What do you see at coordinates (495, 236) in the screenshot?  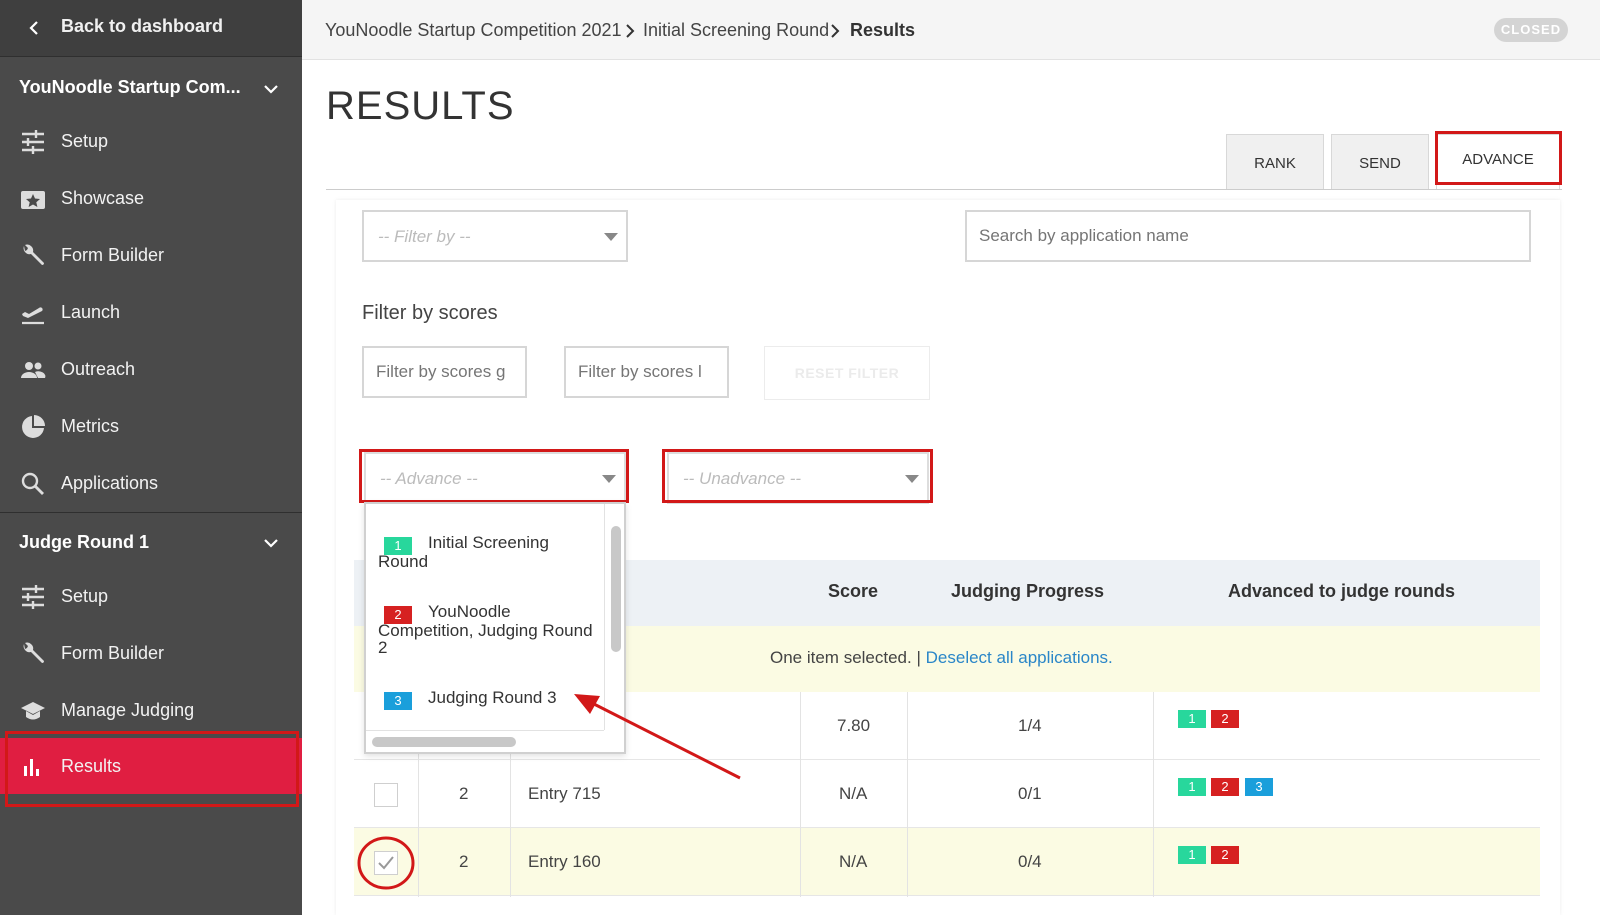 I see `filter-by-select: -- Filter by --` at bounding box center [495, 236].